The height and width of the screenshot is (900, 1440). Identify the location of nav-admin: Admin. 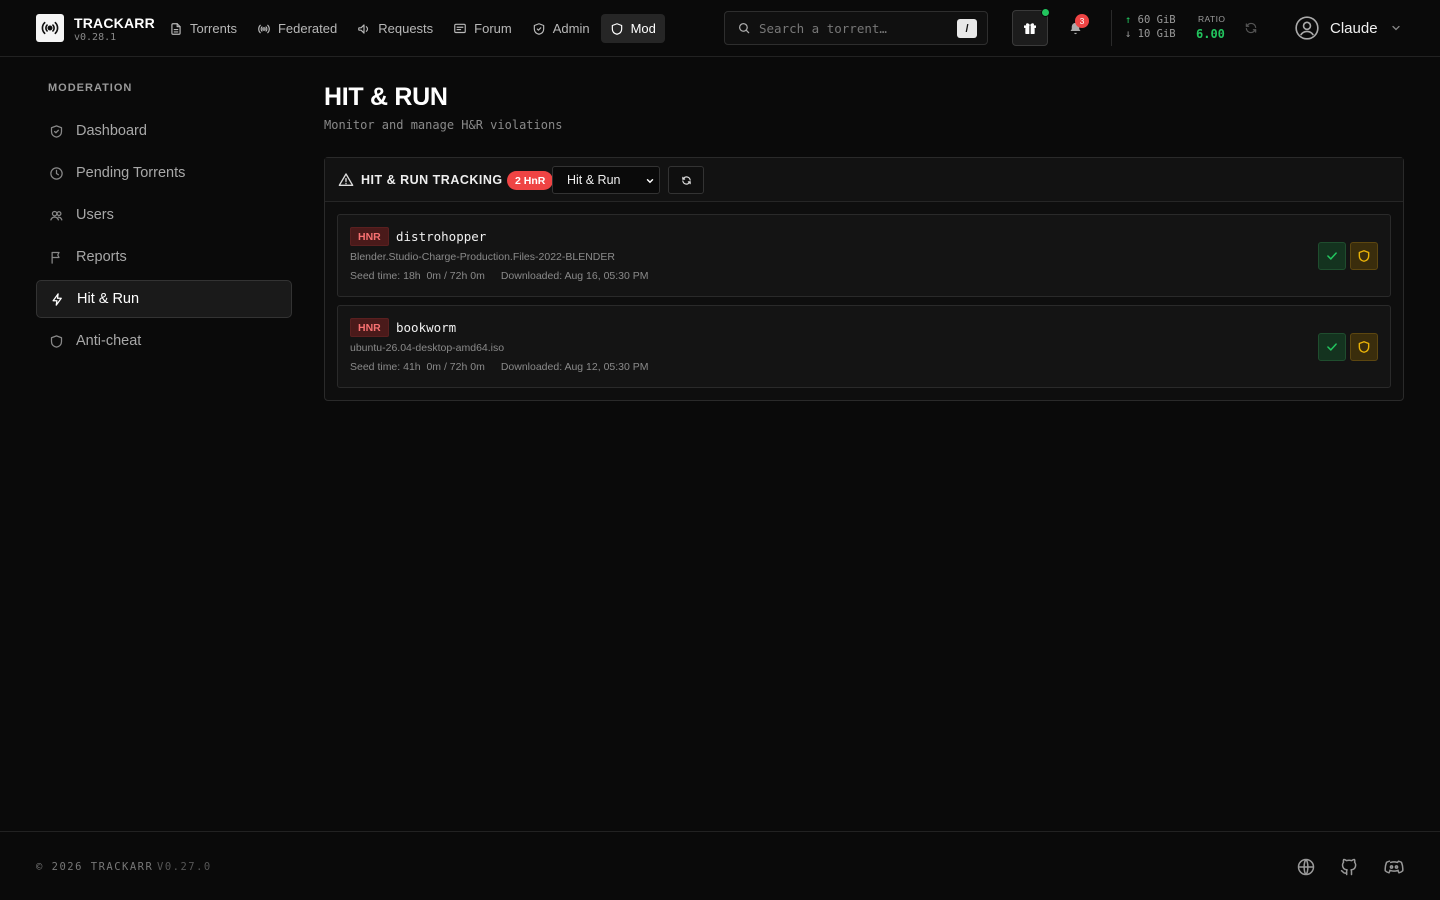
(561, 28).